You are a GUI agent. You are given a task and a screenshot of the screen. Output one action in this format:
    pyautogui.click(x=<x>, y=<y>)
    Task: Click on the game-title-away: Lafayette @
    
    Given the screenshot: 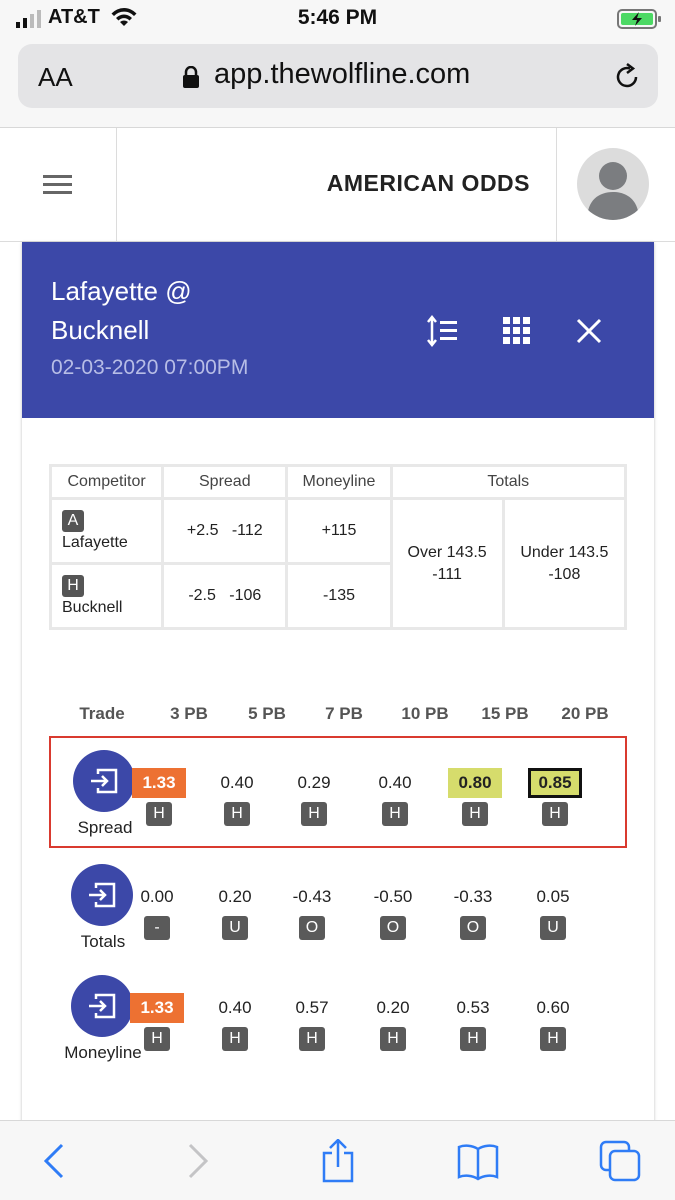 What is the action you would take?
    pyautogui.click(x=121, y=291)
    